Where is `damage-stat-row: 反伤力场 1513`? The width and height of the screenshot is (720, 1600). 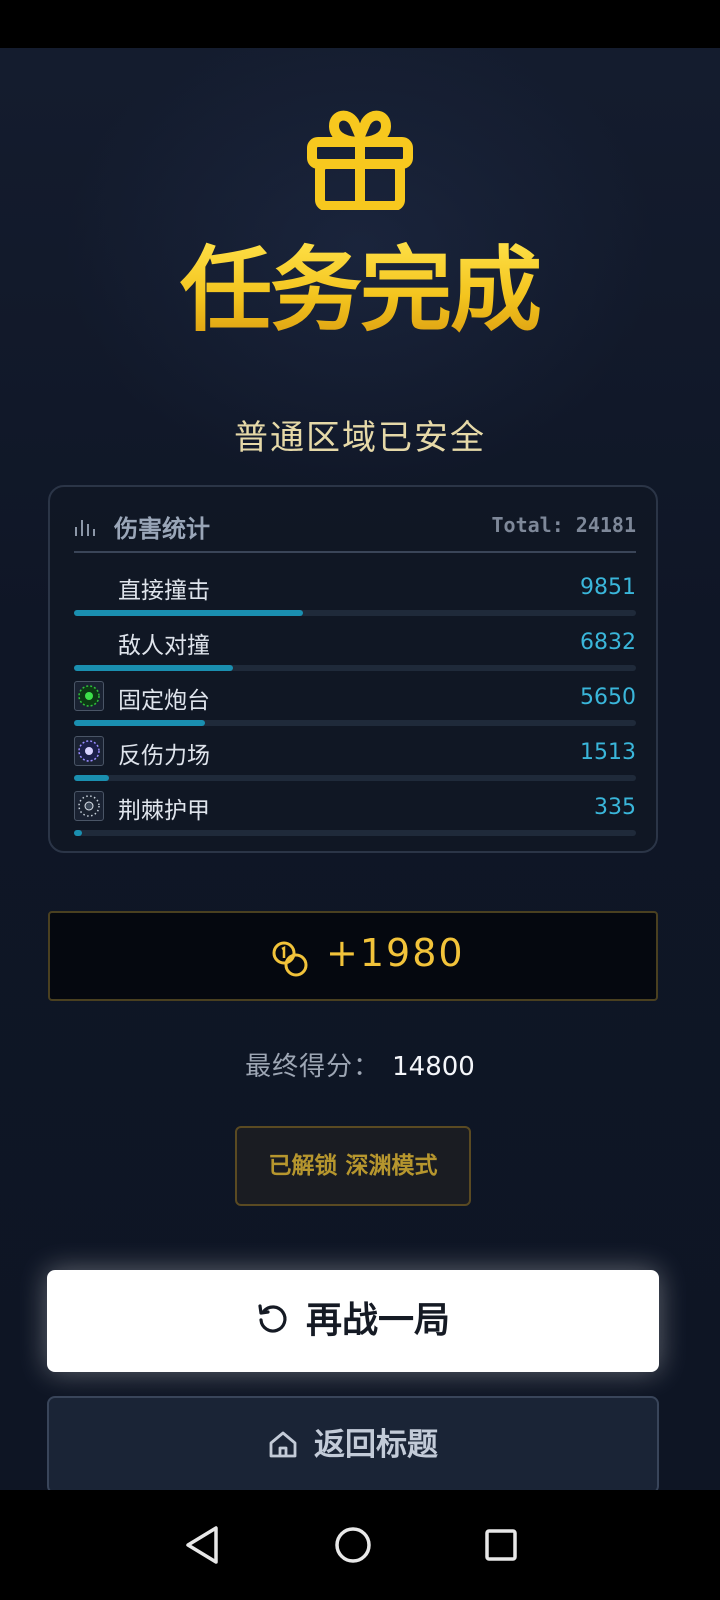 damage-stat-row: 反伤力场 1513 is located at coordinates (355, 755).